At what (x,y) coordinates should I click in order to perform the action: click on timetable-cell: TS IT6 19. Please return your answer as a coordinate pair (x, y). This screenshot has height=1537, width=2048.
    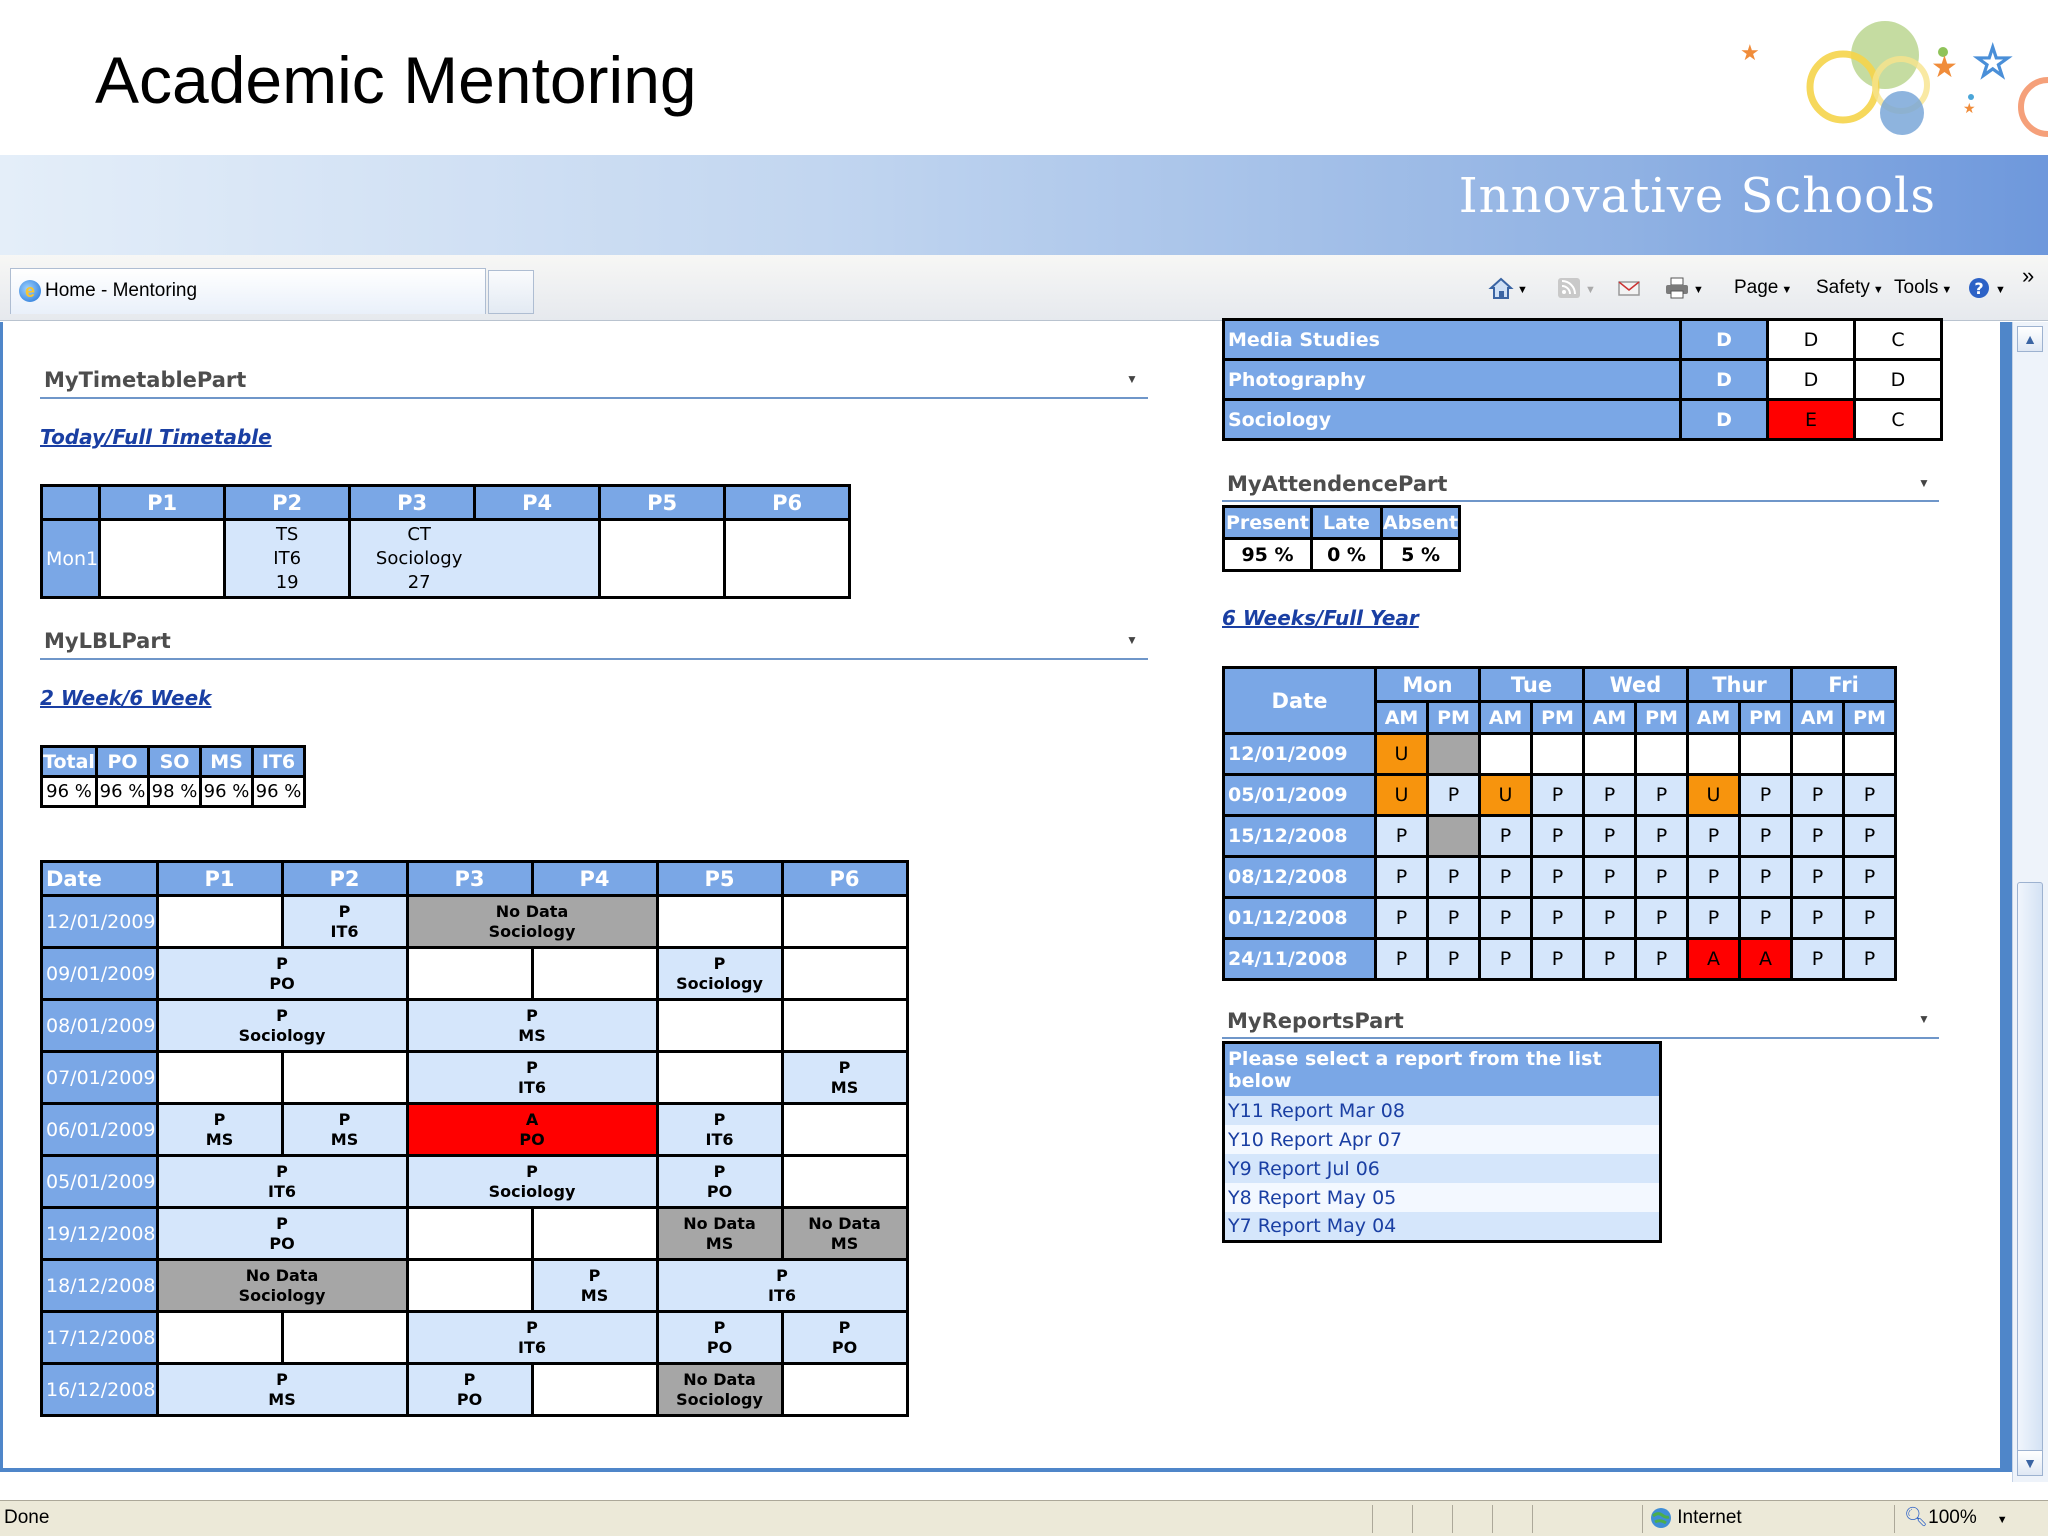
    Looking at the image, I should click on (287, 558).